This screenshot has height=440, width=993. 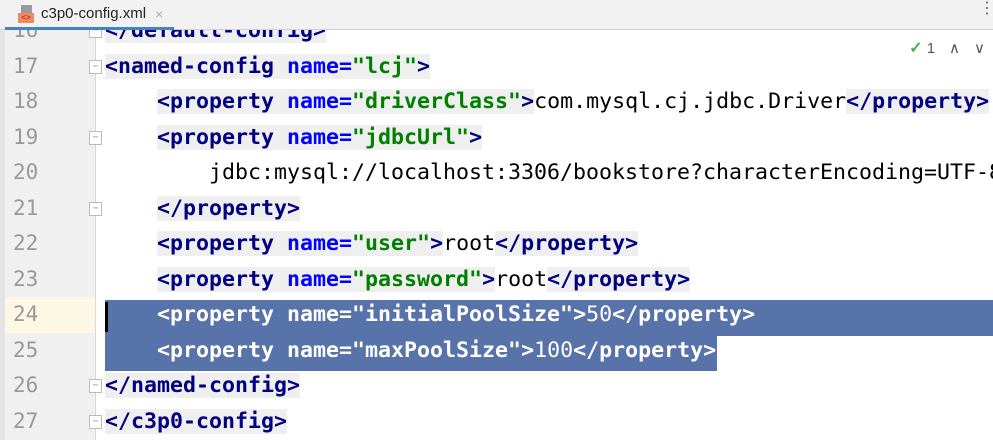 I want to click on line-number: 23, so click(x=26, y=278).